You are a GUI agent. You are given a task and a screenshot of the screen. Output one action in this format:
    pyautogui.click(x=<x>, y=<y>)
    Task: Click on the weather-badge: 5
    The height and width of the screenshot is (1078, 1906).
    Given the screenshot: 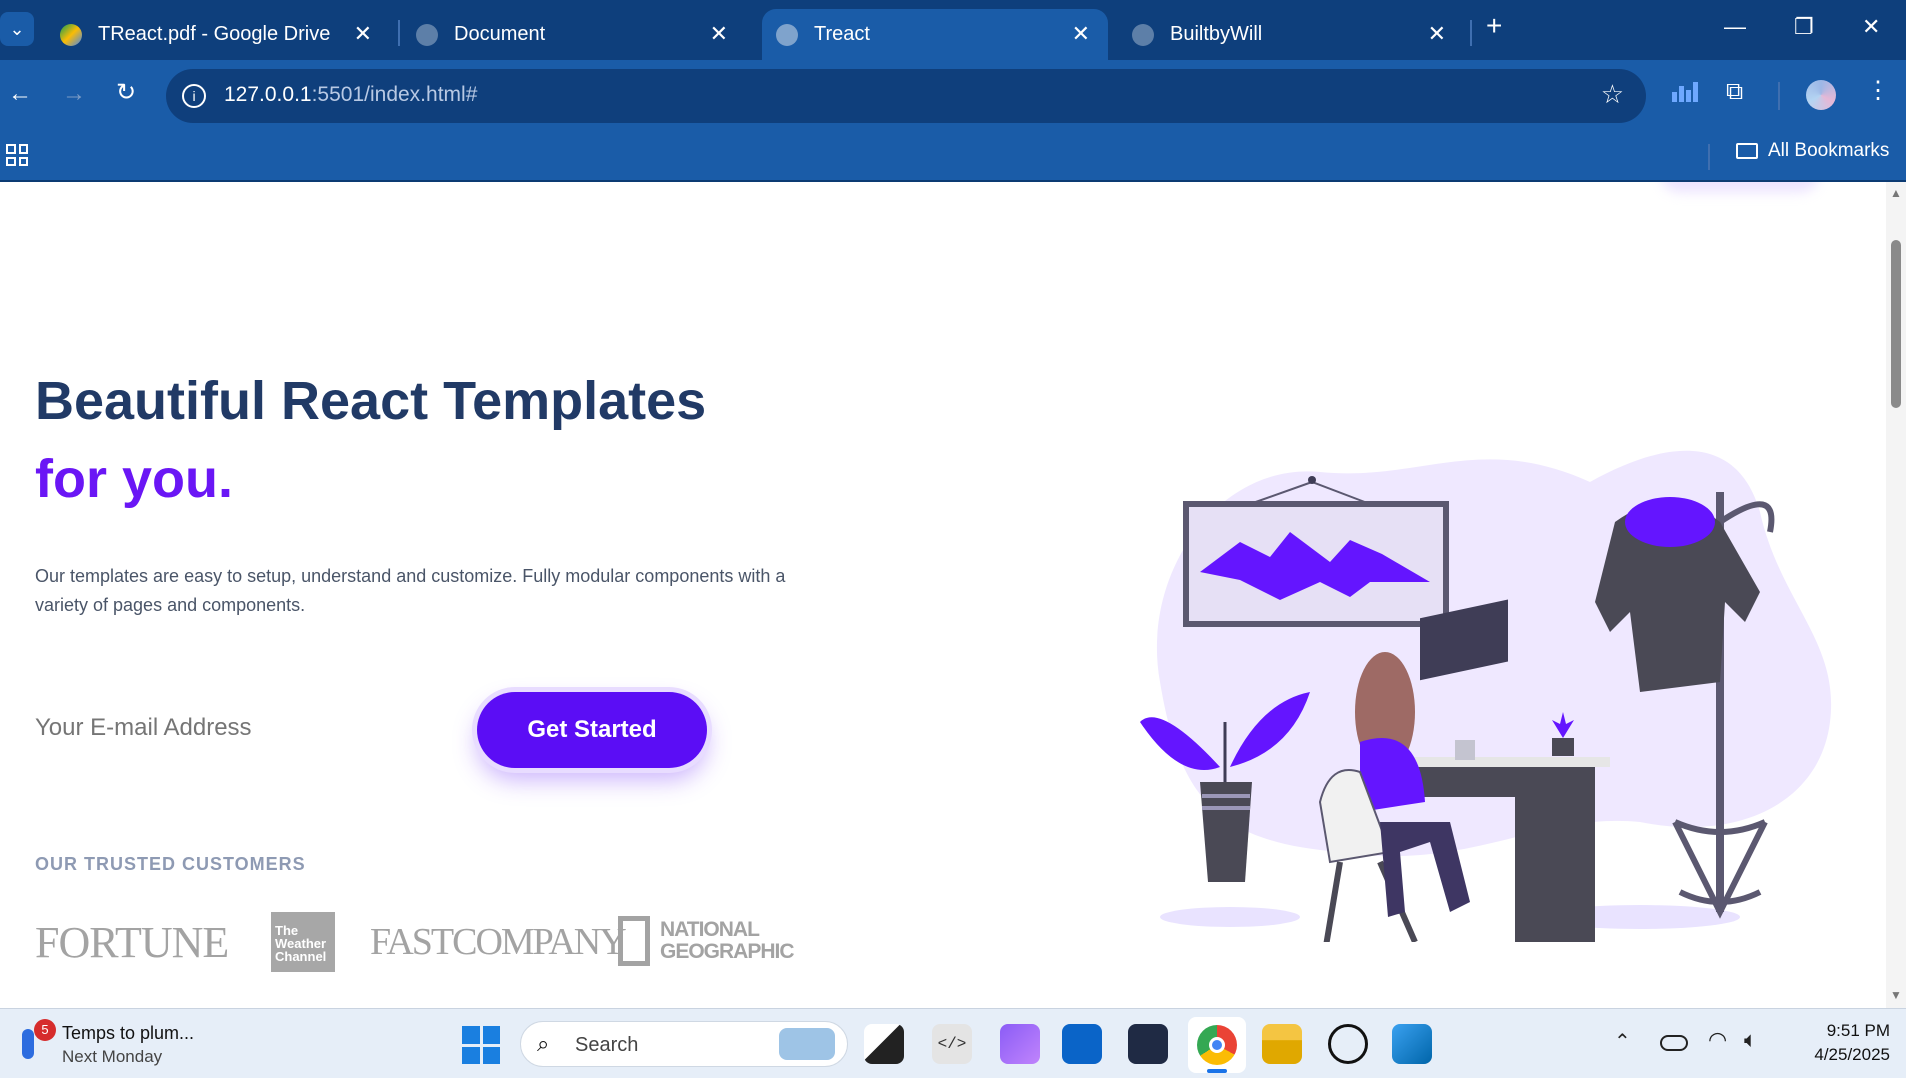 What is the action you would take?
    pyautogui.click(x=45, y=1030)
    